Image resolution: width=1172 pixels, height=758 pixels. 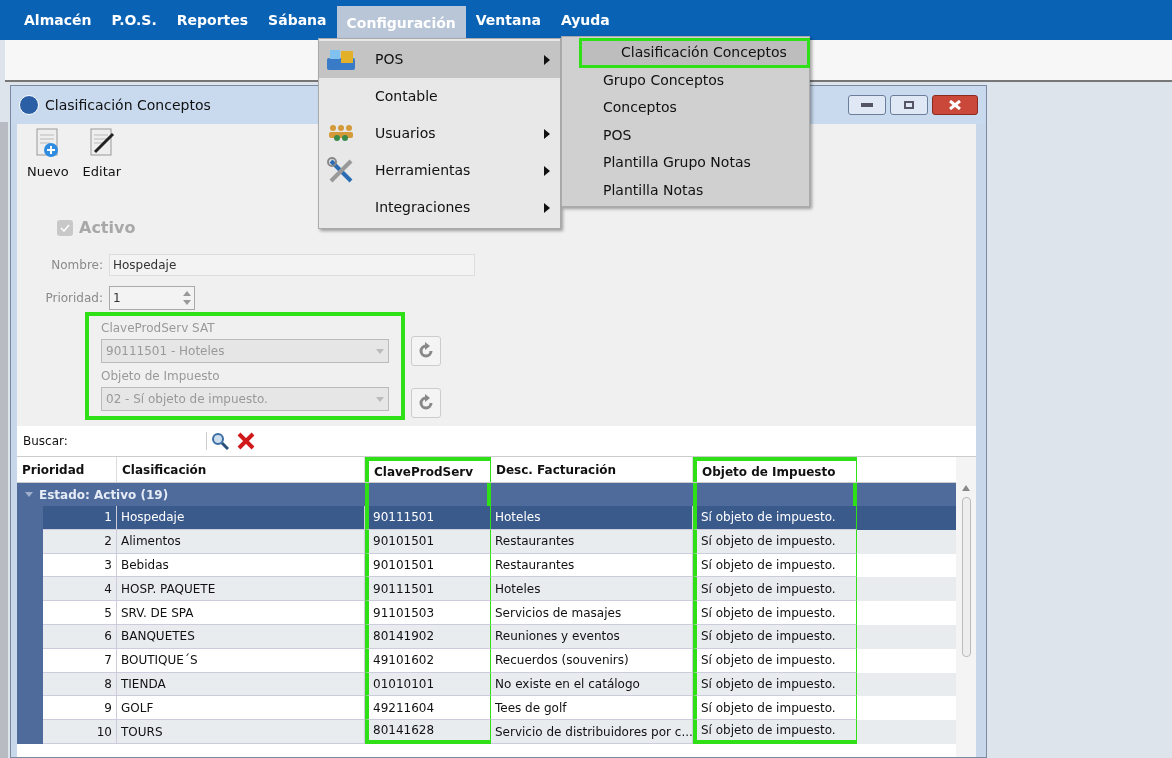 What do you see at coordinates (909, 105) in the screenshot?
I see `restore-button` at bounding box center [909, 105].